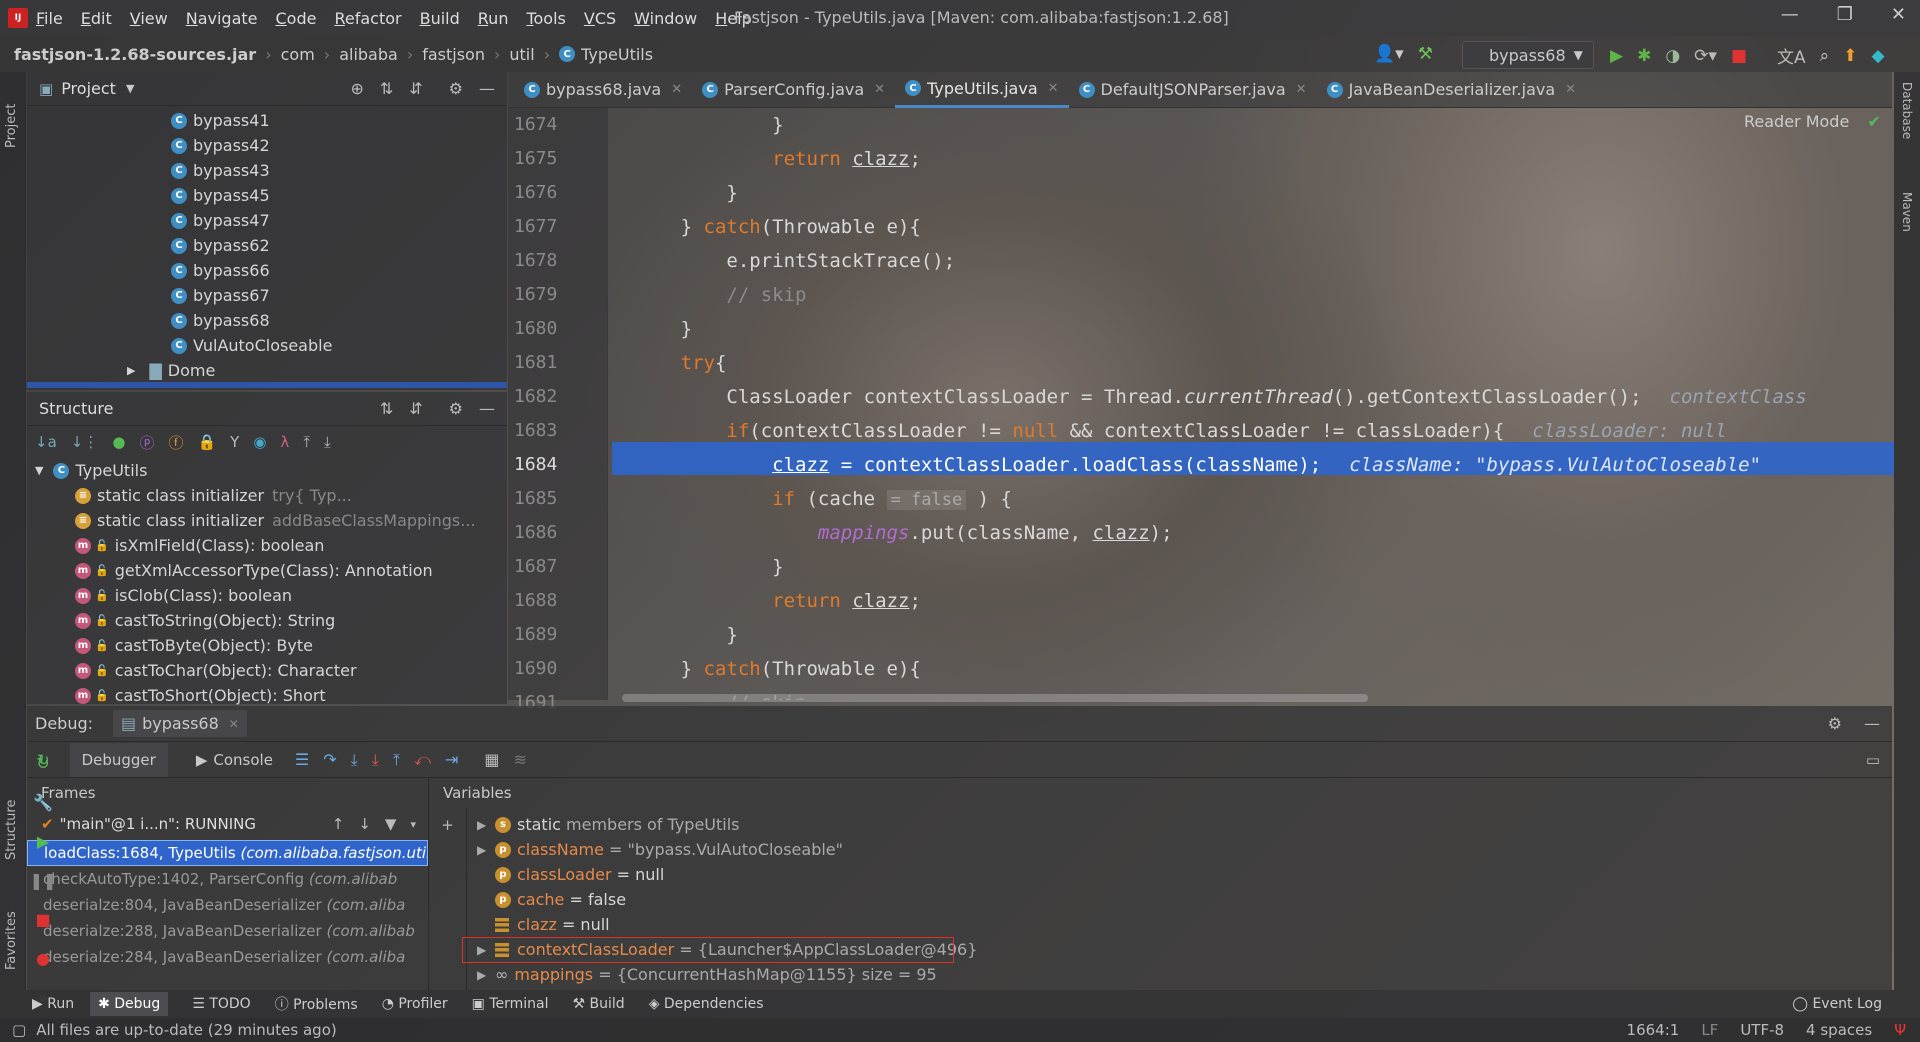  I want to click on step-over-icon: ↷, so click(329, 759).